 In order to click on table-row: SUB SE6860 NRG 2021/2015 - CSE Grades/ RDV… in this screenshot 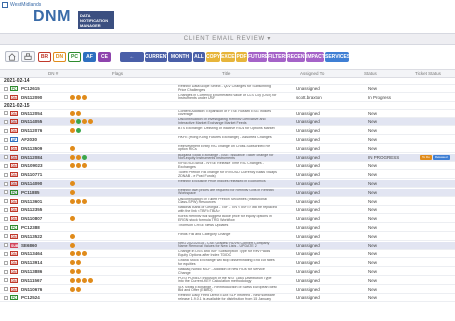, I will do `click(227, 245)`.